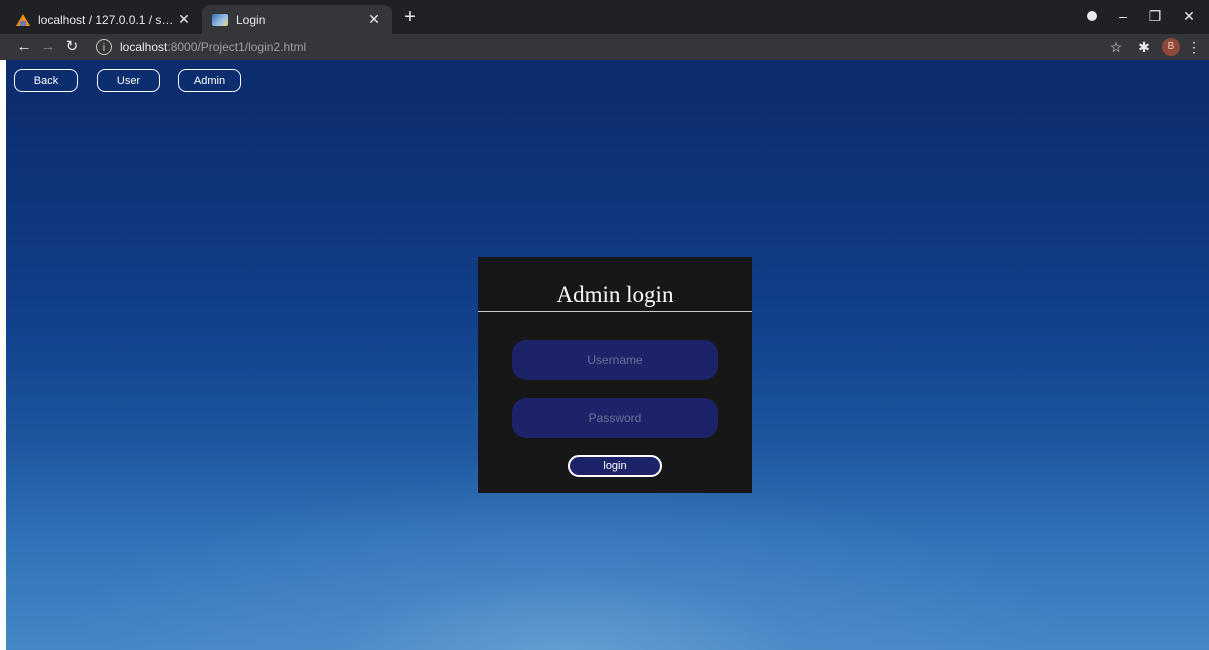  Describe the element at coordinates (220, 19) in the screenshot. I see `page-icon` at that location.